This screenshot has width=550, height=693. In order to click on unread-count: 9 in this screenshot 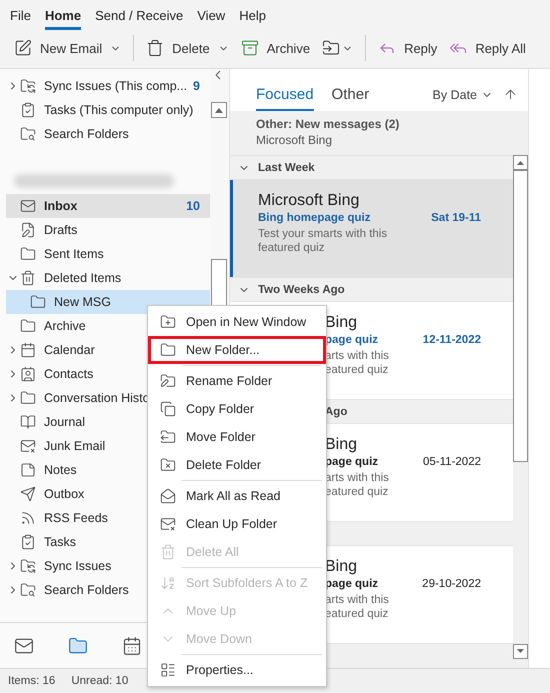, I will do `click(196, 86)`.